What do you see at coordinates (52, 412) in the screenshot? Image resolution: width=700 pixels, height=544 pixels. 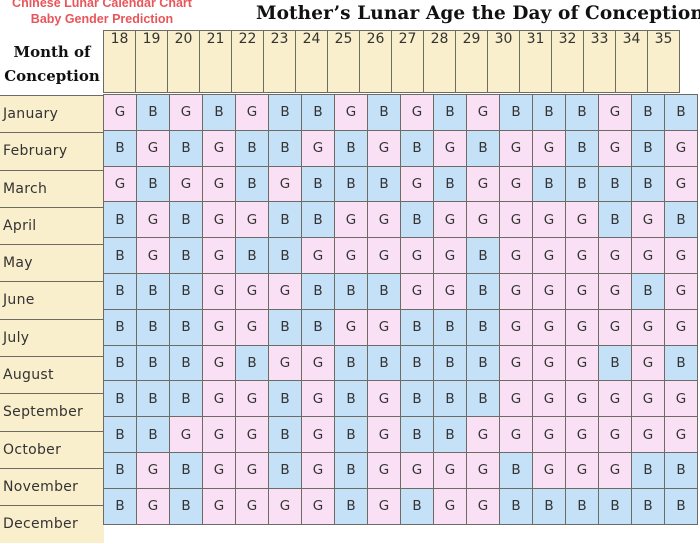 I see `month-label-september: September` at bounding box center [52, 412].